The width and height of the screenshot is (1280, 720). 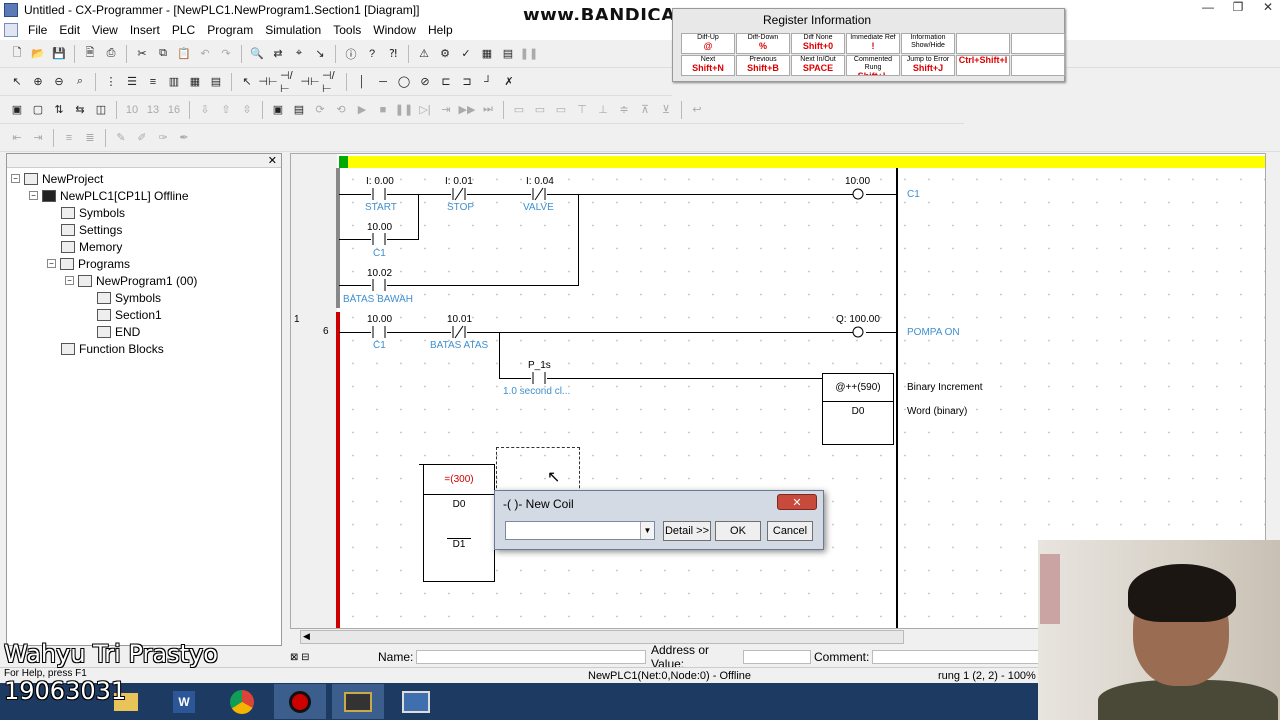 What do you see at coordinates (425, 110) in the screenshot?
I see `step-icon: ▷|` at bounding box center [425, 110].